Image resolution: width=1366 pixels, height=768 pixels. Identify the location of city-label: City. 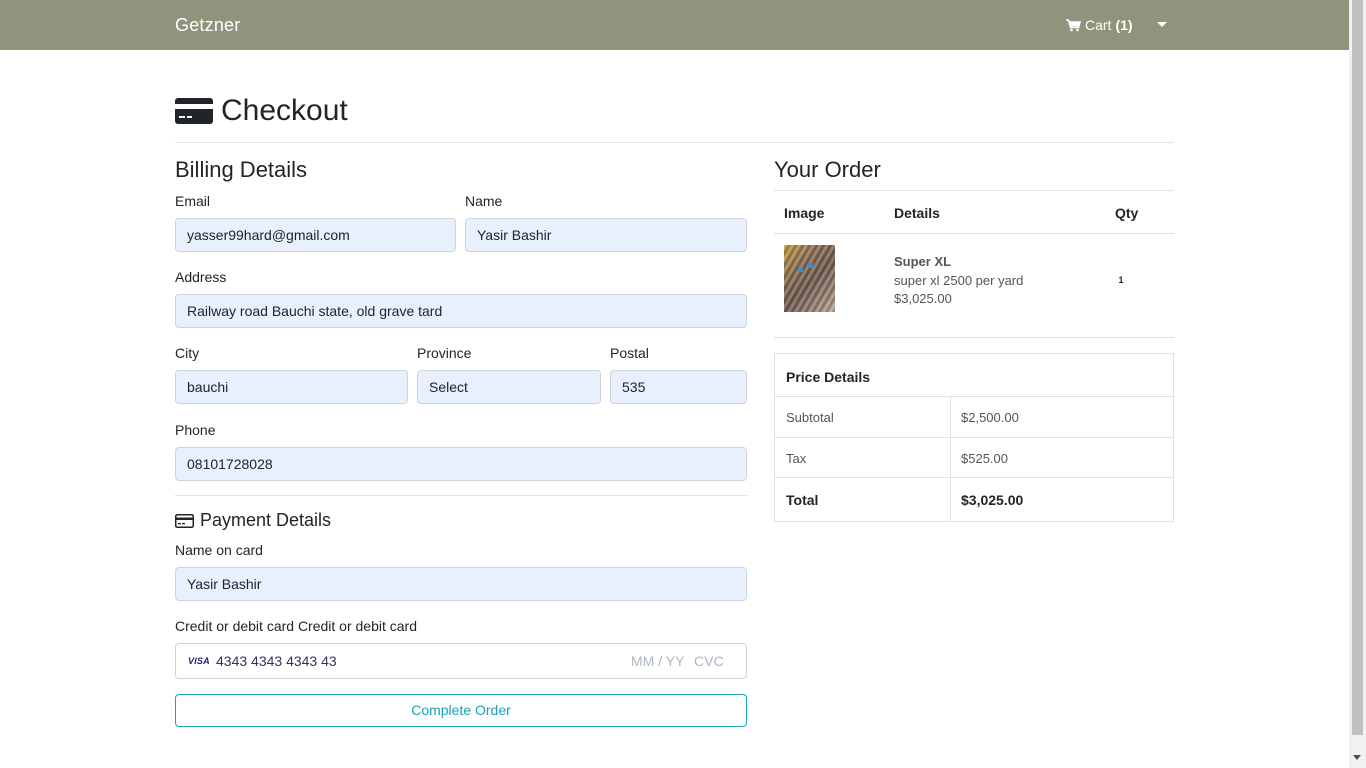
(187, 353).